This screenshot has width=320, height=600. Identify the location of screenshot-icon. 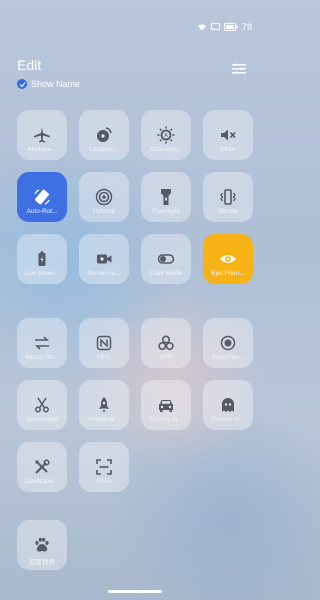
(42, 405).